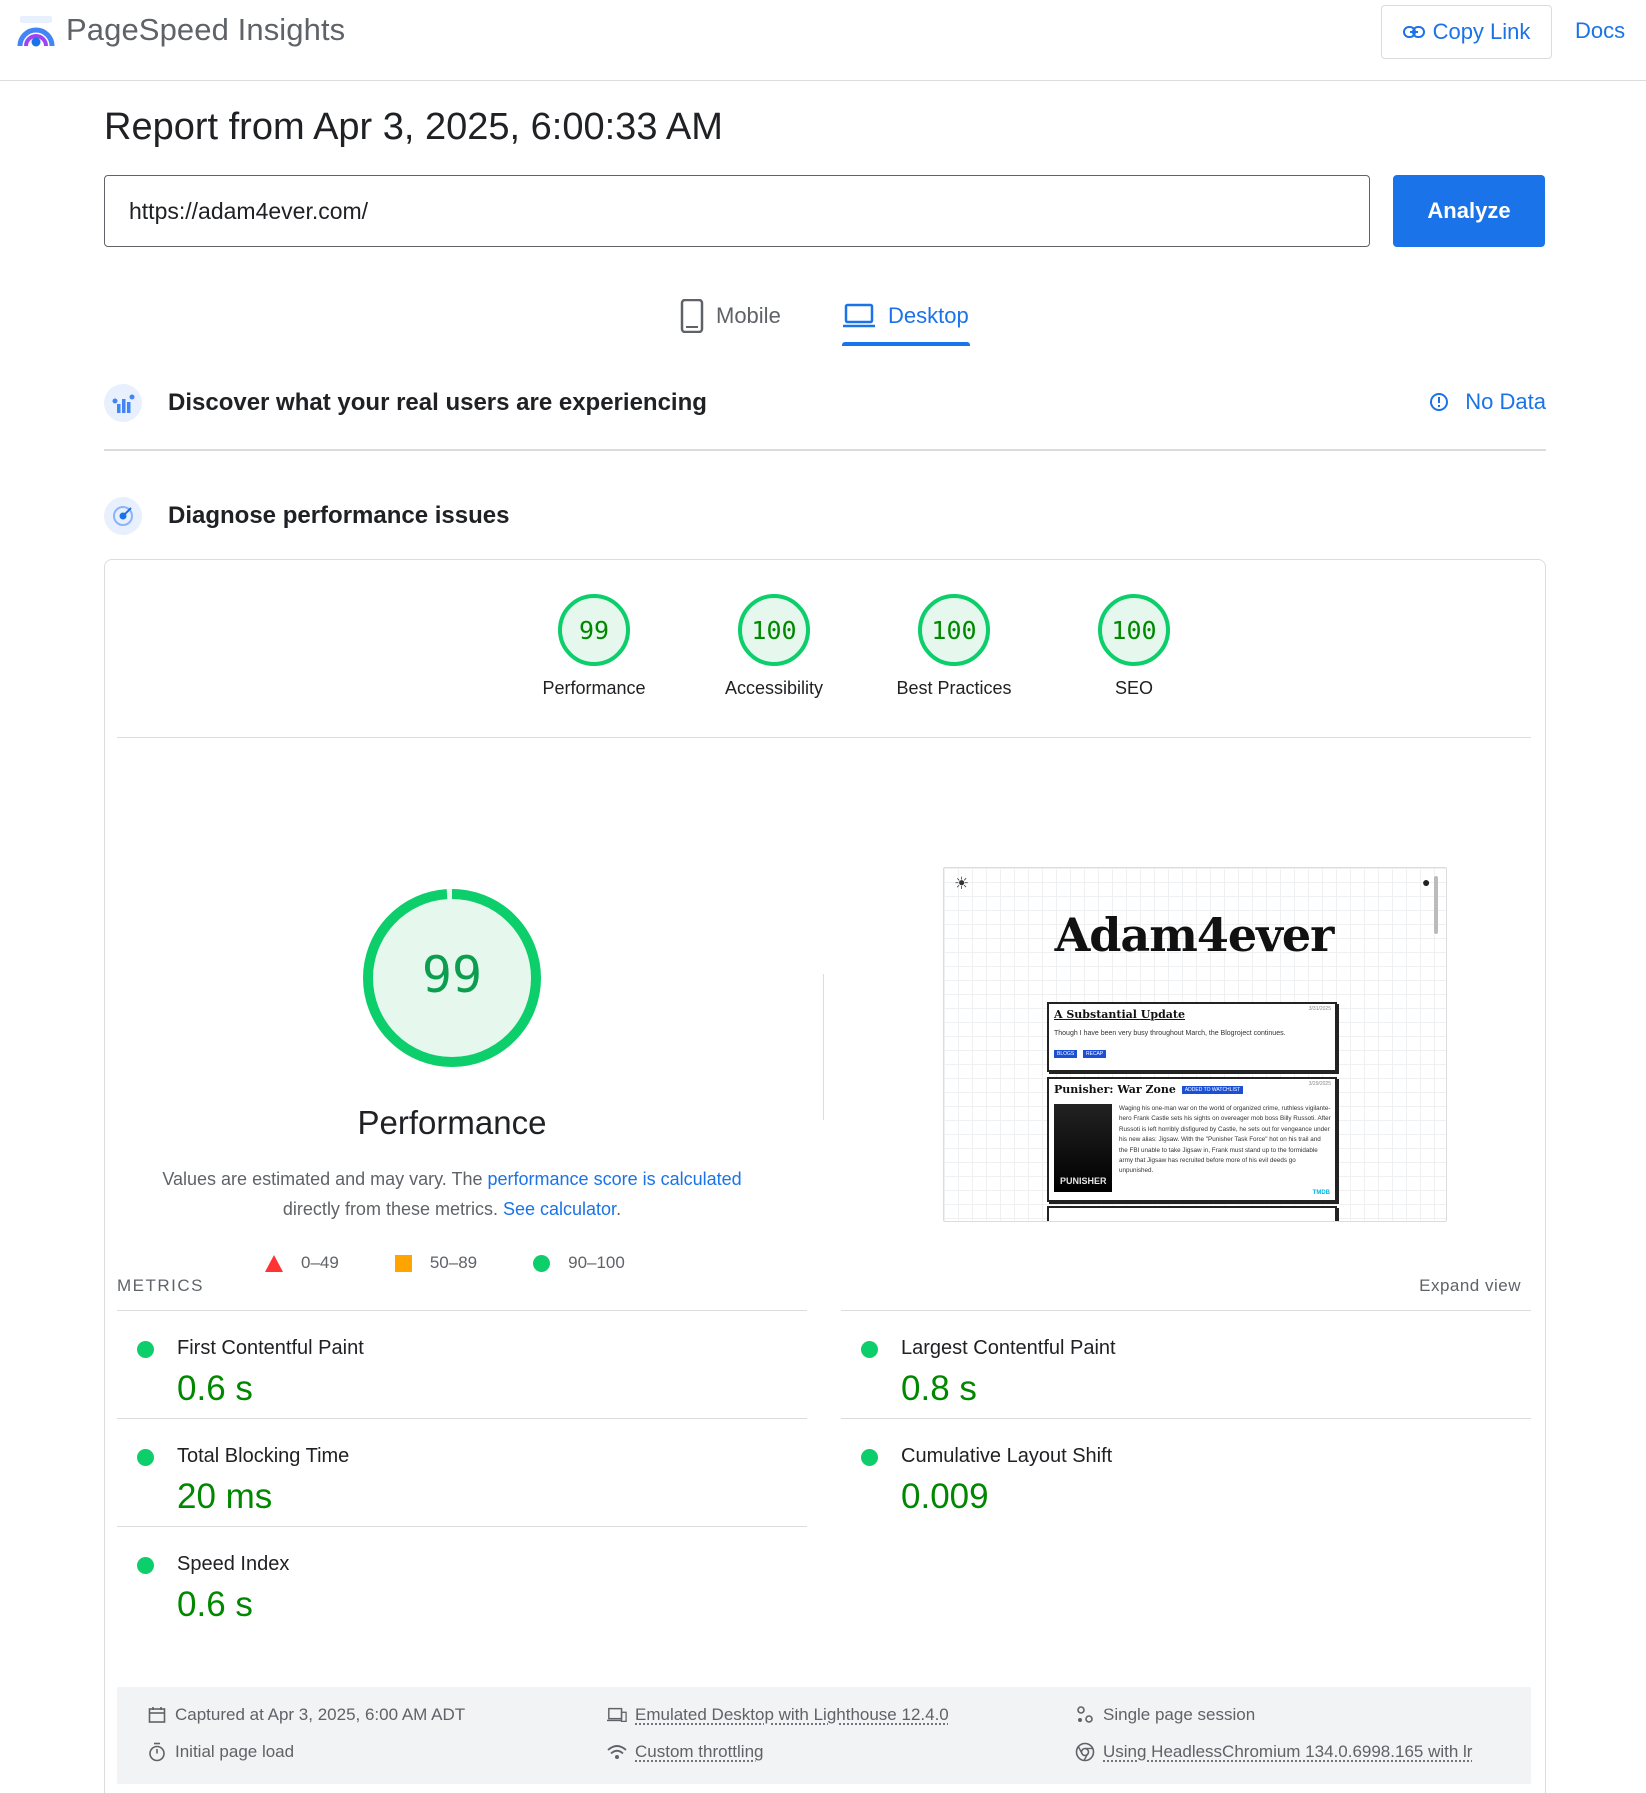  I want to click on copy-link-button: Copy Link, so click(1466, 32).